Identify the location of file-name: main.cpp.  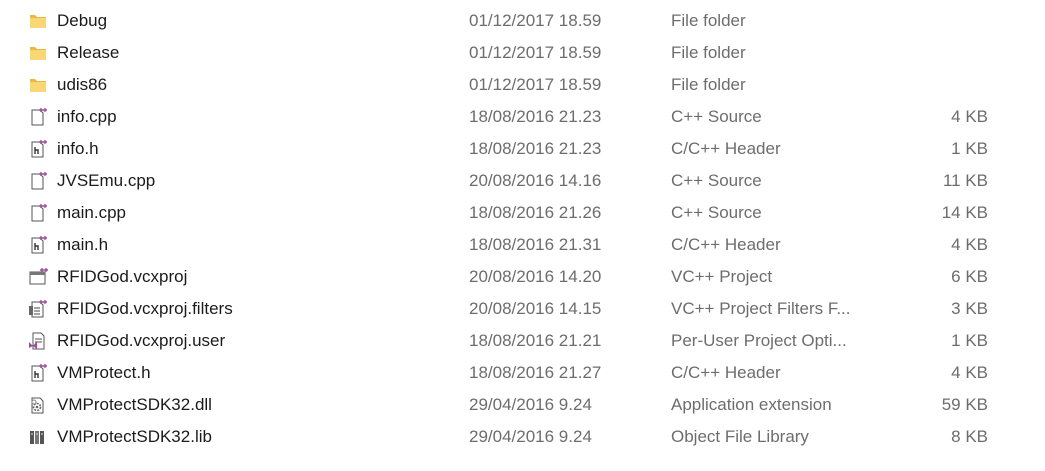
(91, 212).